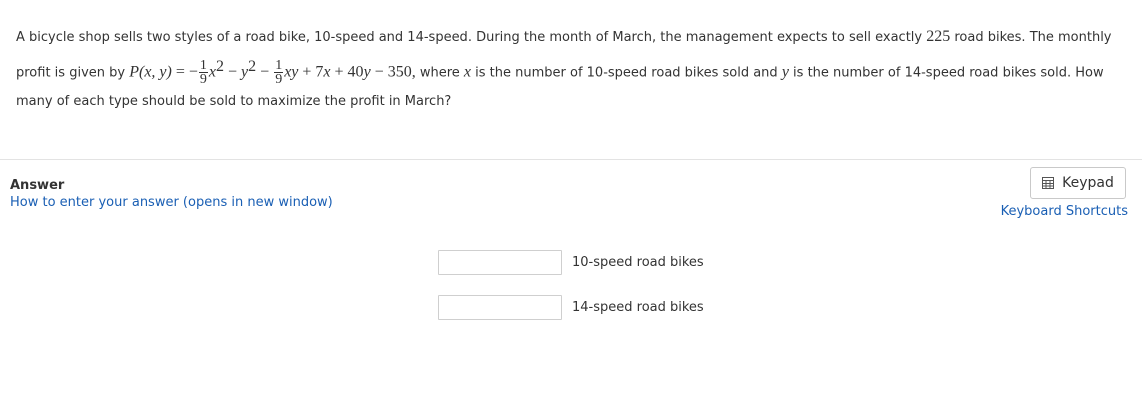 This screenshot has height=404, width=1142. What do you see at coordinates (938, 36) in the screenshot?
I see `bike-total: 225` at bounding box center [938, 36].